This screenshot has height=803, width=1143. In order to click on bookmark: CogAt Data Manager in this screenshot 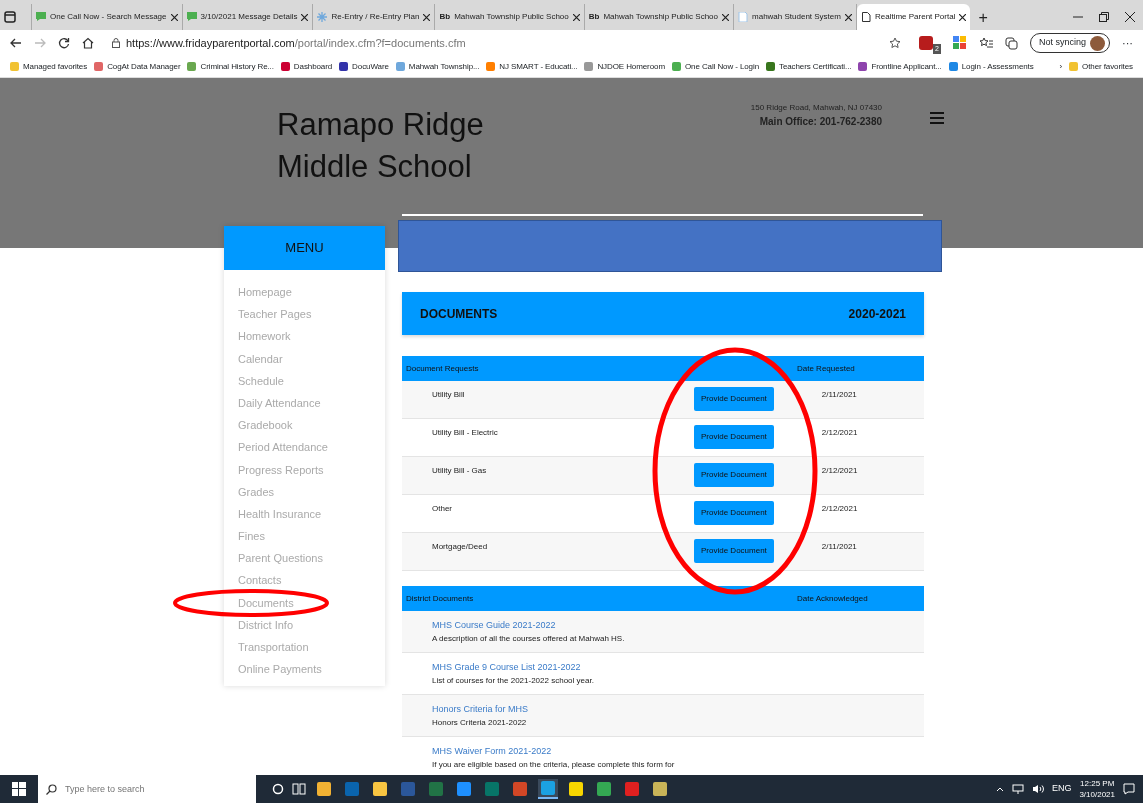, I will do `click(137, 66)`.